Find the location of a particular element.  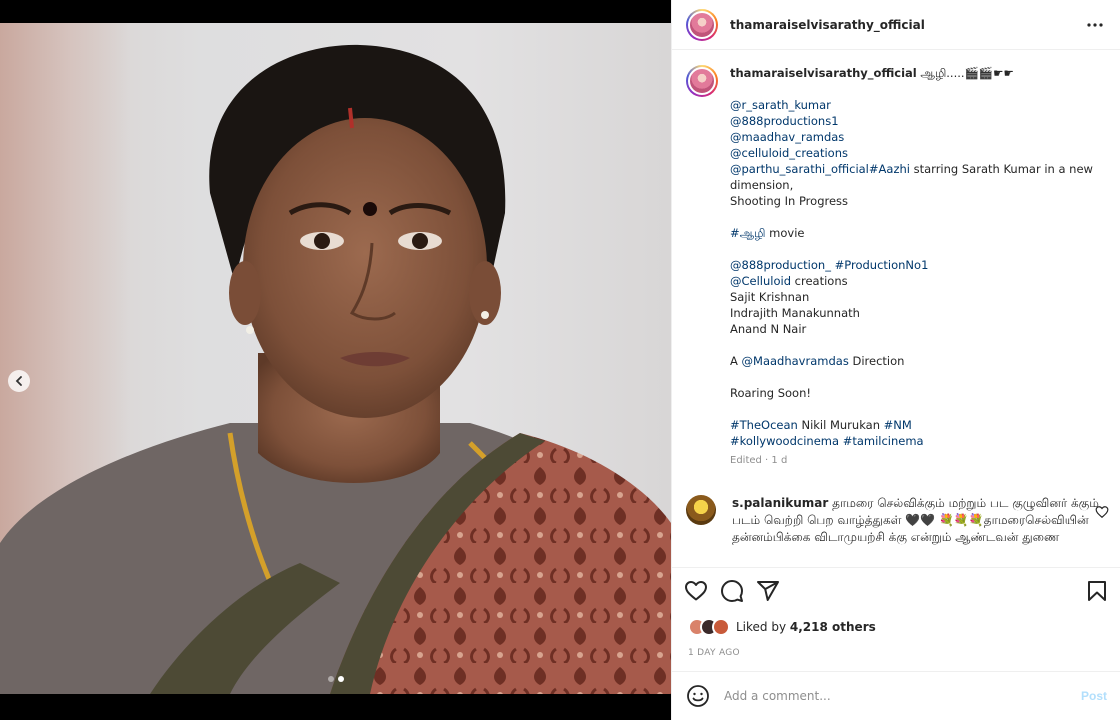

author-username: thamaraiselvisarathy_official is located at coordinates (827, 25).